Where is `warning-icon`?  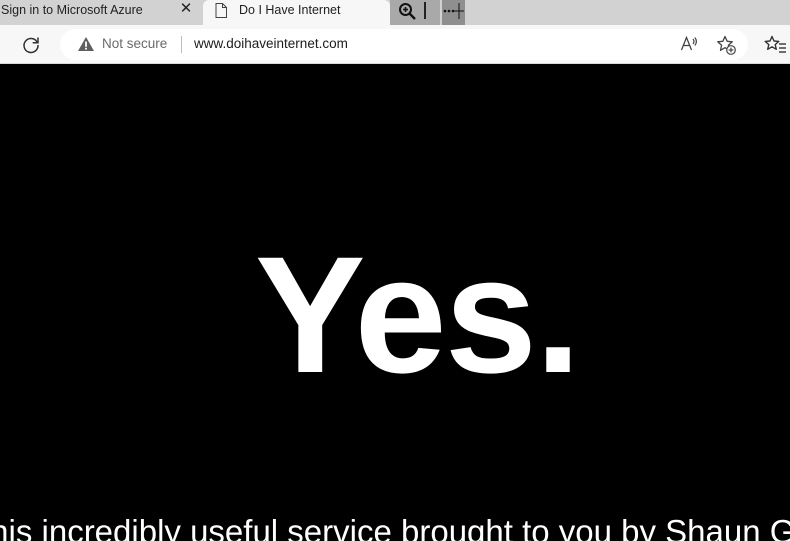 warning-icon is located at coordinates (86, 44).